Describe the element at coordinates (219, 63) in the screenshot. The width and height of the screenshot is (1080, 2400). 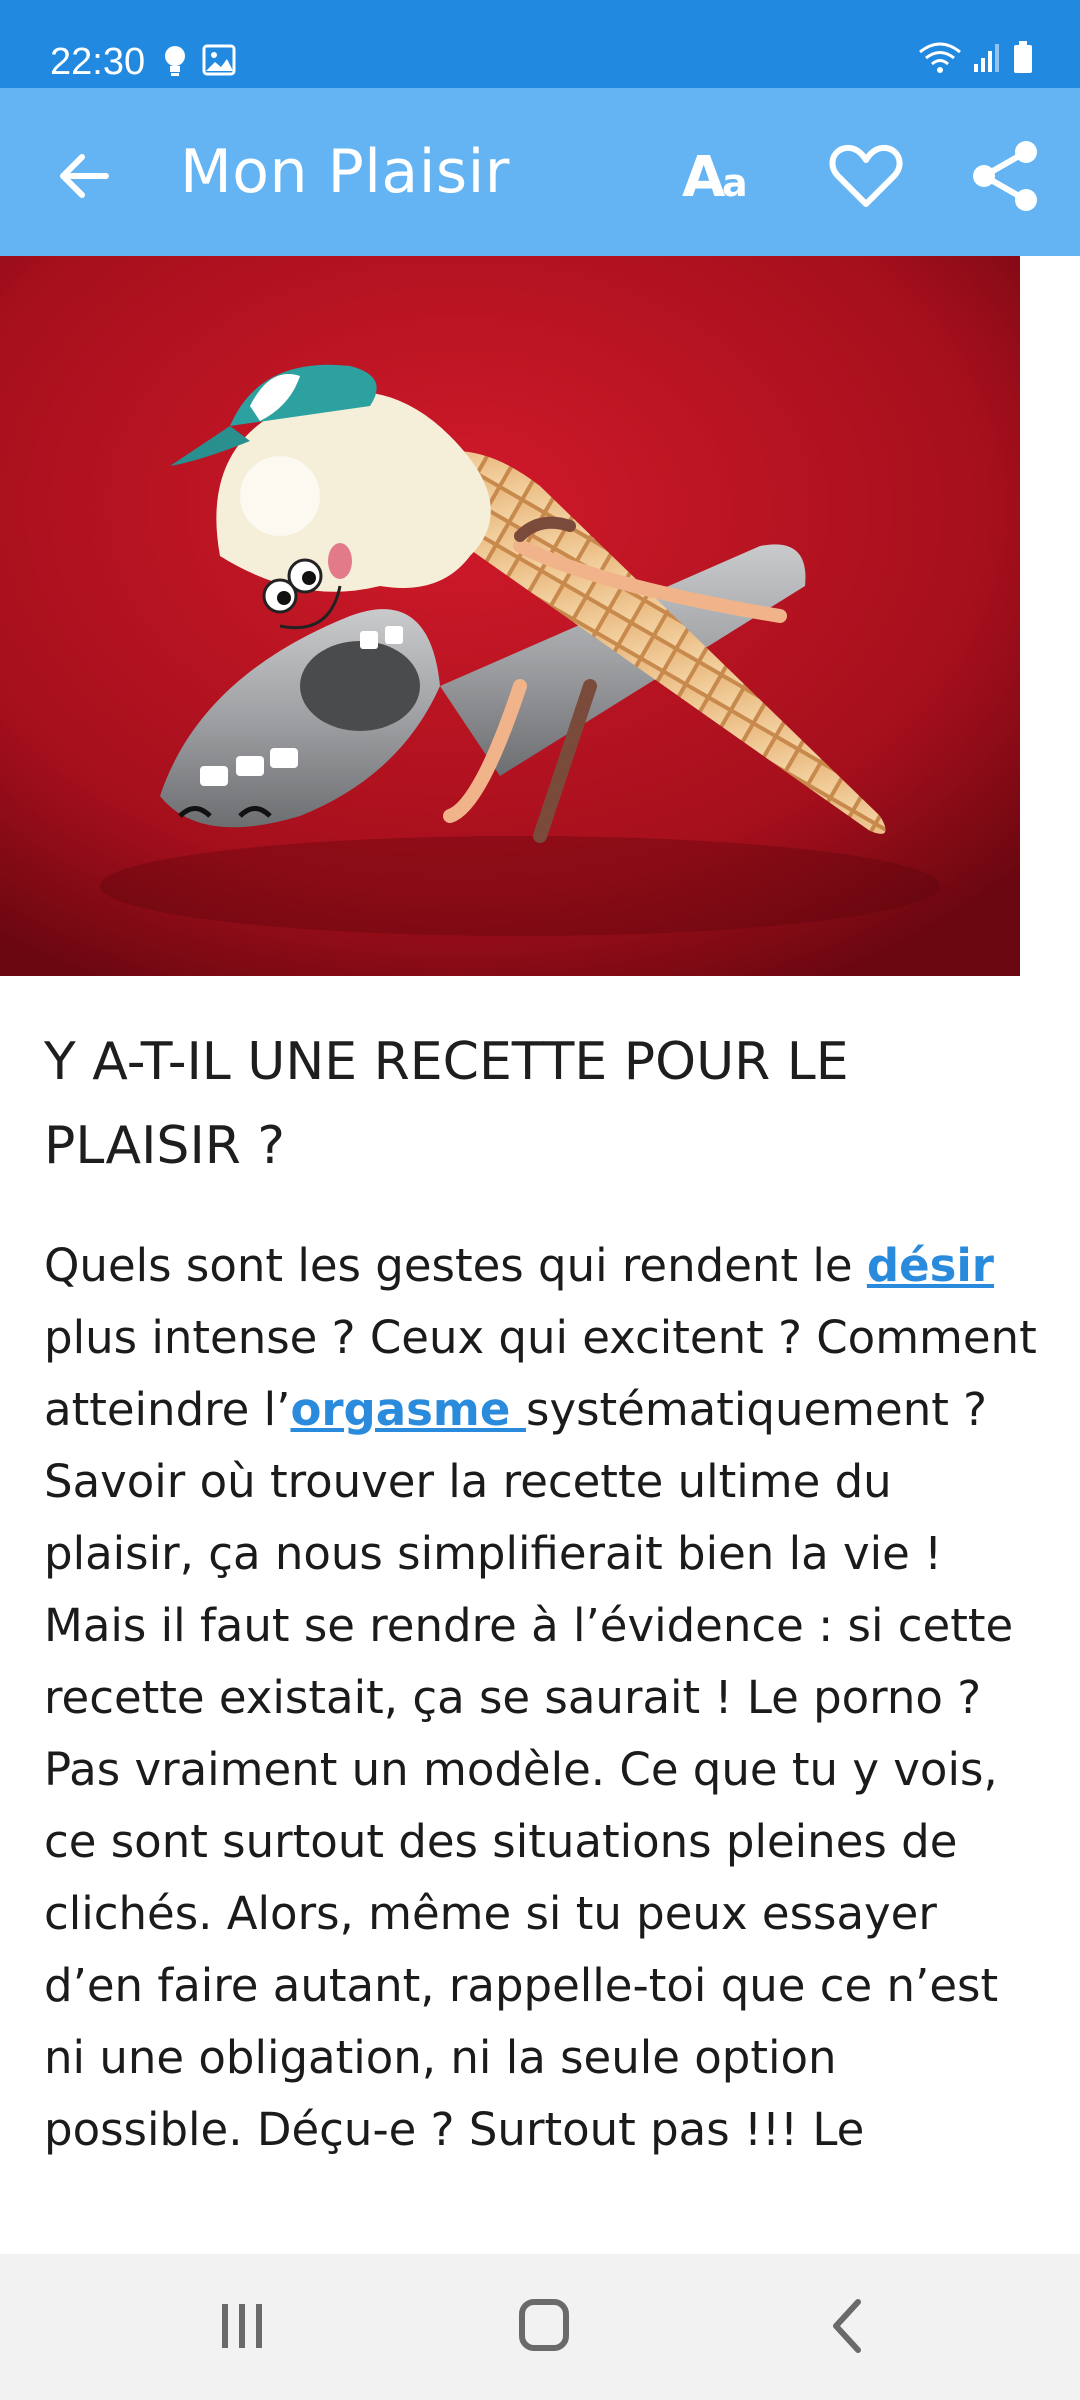
I see `image-icon` at that location.